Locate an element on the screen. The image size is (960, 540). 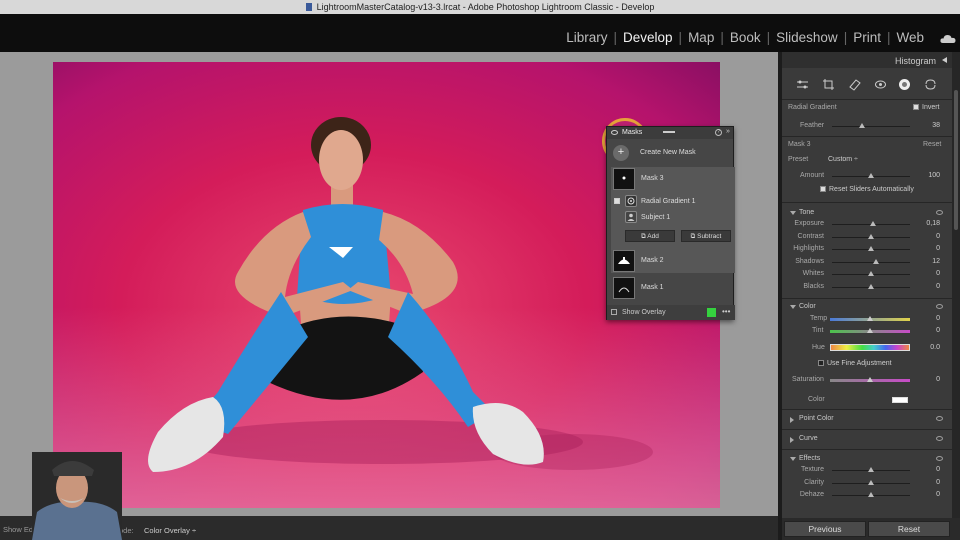
reset-button: Reset is located at coordinates (909, 529).